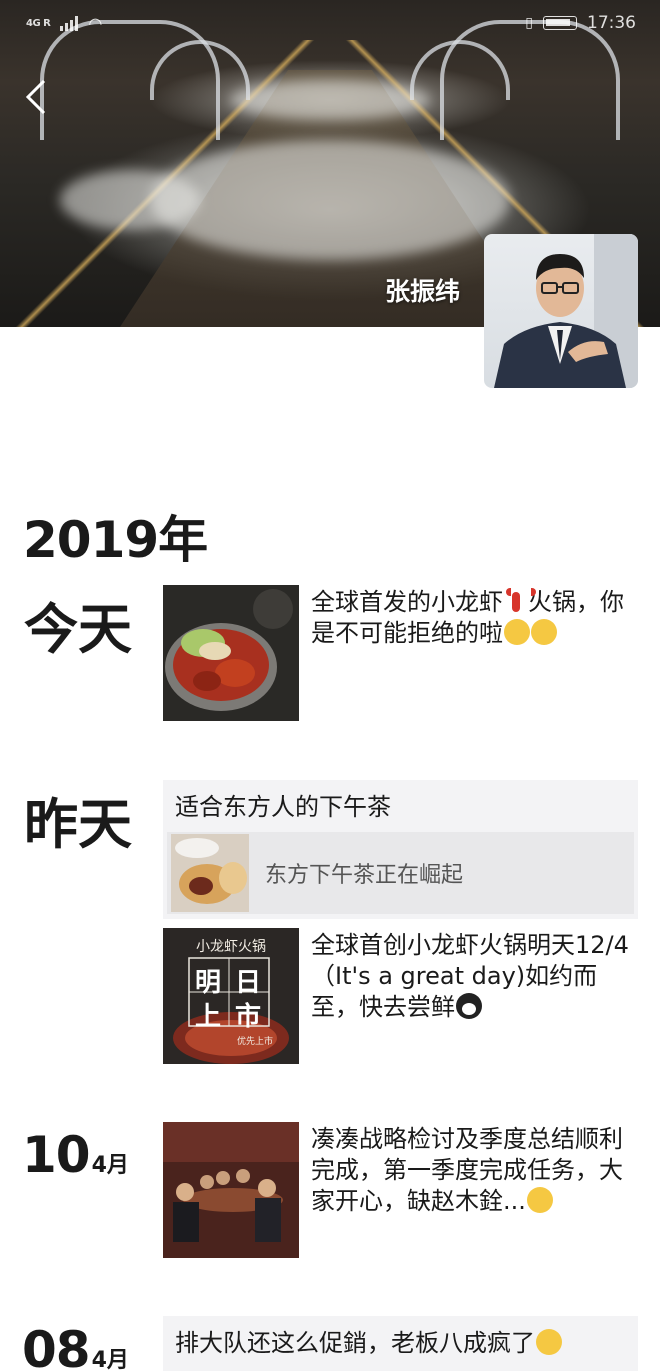 This screenshot has height=1371, width=660. I want to click on poster-char: 市, so click(248, 1017).